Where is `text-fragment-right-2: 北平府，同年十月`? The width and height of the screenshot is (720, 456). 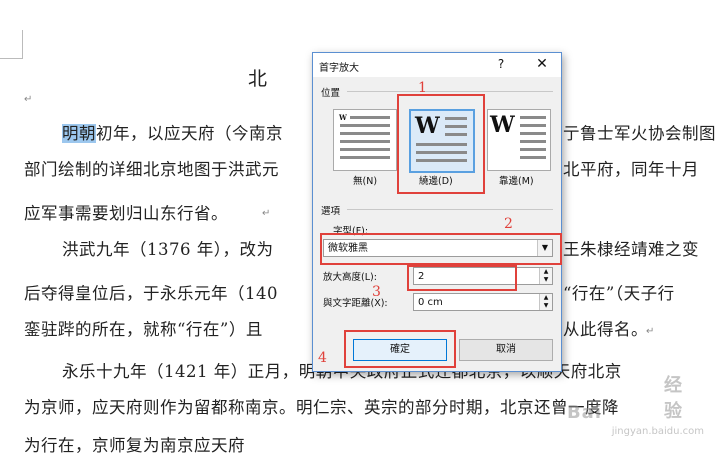
text-fragment-right-2: 北平府，同年十月 is located at coordinates (631, 169).